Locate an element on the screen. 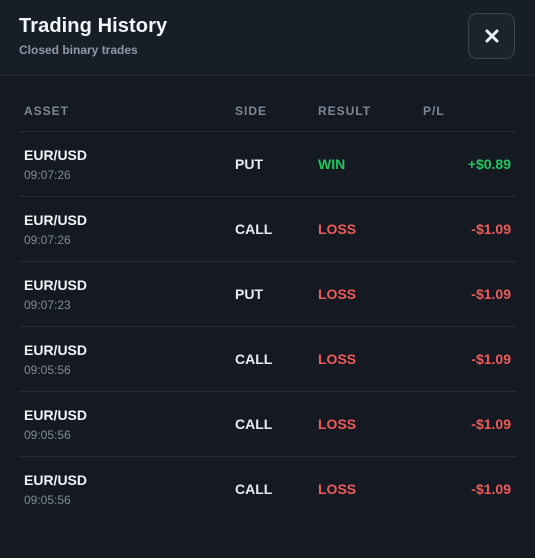 The height and width of the screenshot is (558, 535). trade-time: 09:07:23 is located at coordinates (47, 305).